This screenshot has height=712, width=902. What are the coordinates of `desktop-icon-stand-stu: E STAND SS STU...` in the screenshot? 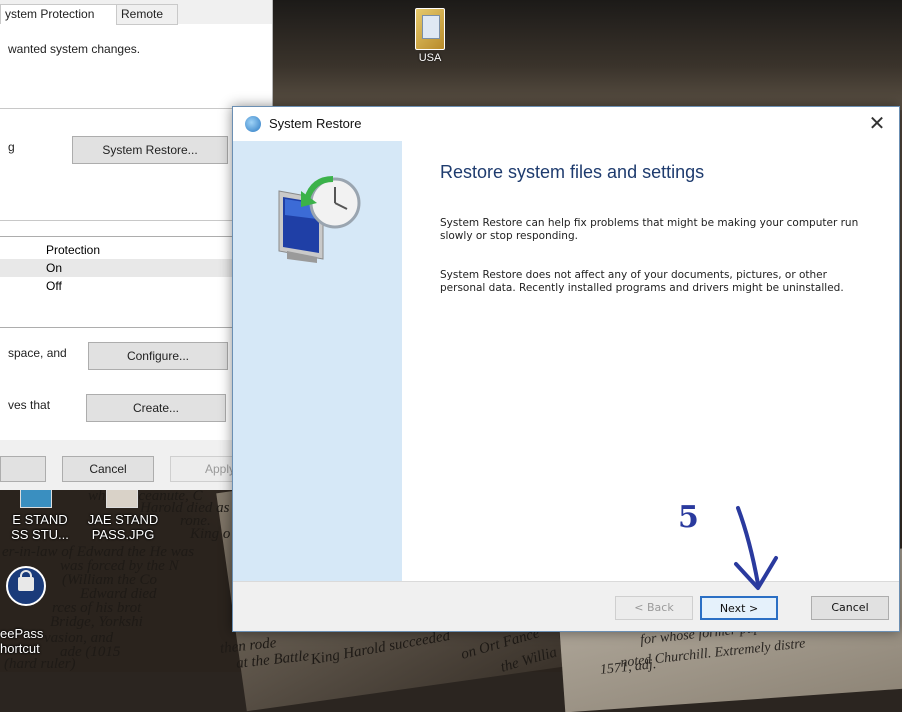 It's located at (40, 527).